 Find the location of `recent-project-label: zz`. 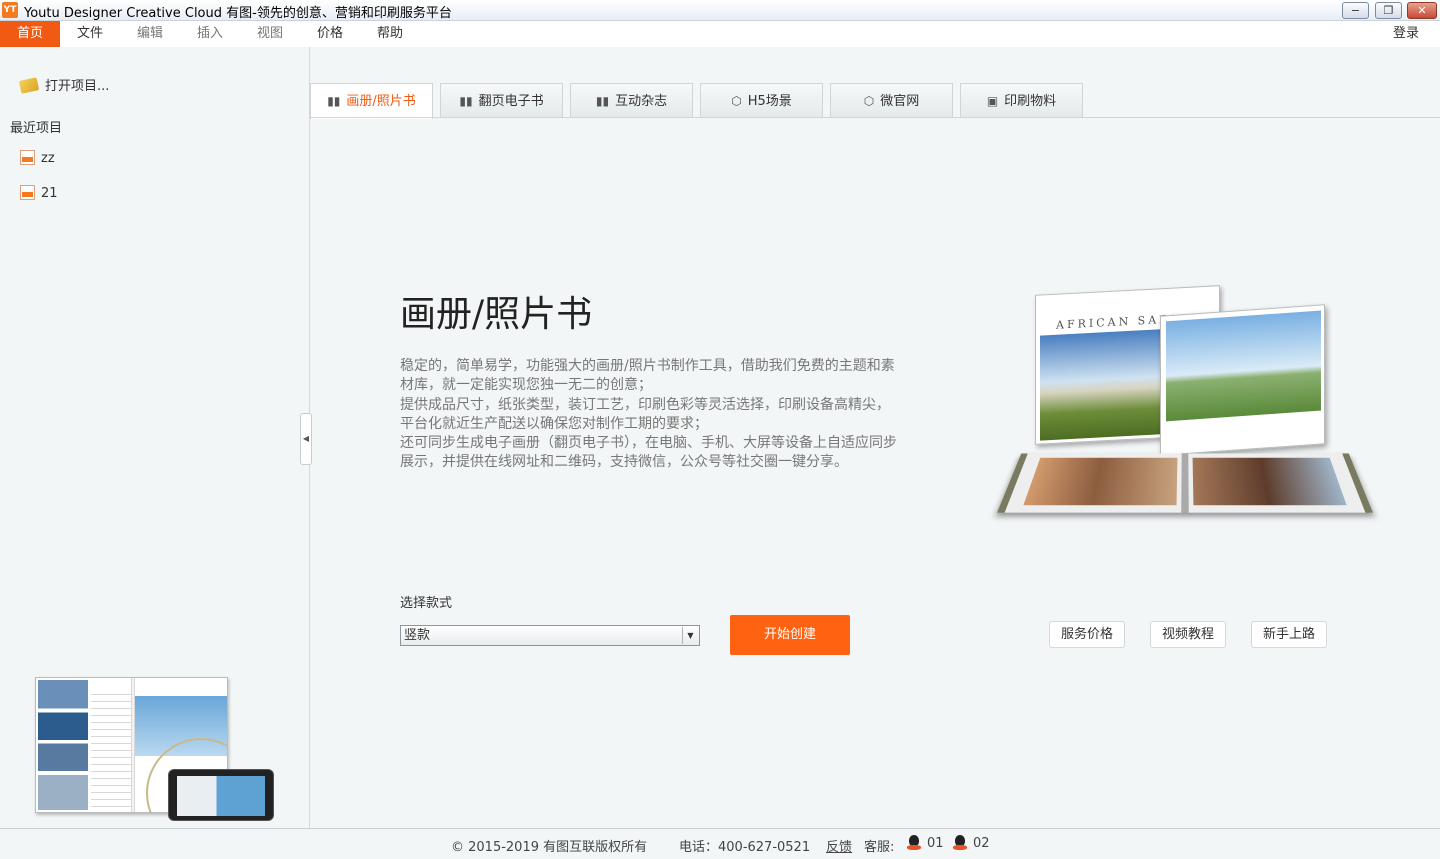

recent-project-label: zz is located at coordinates (48, 158).